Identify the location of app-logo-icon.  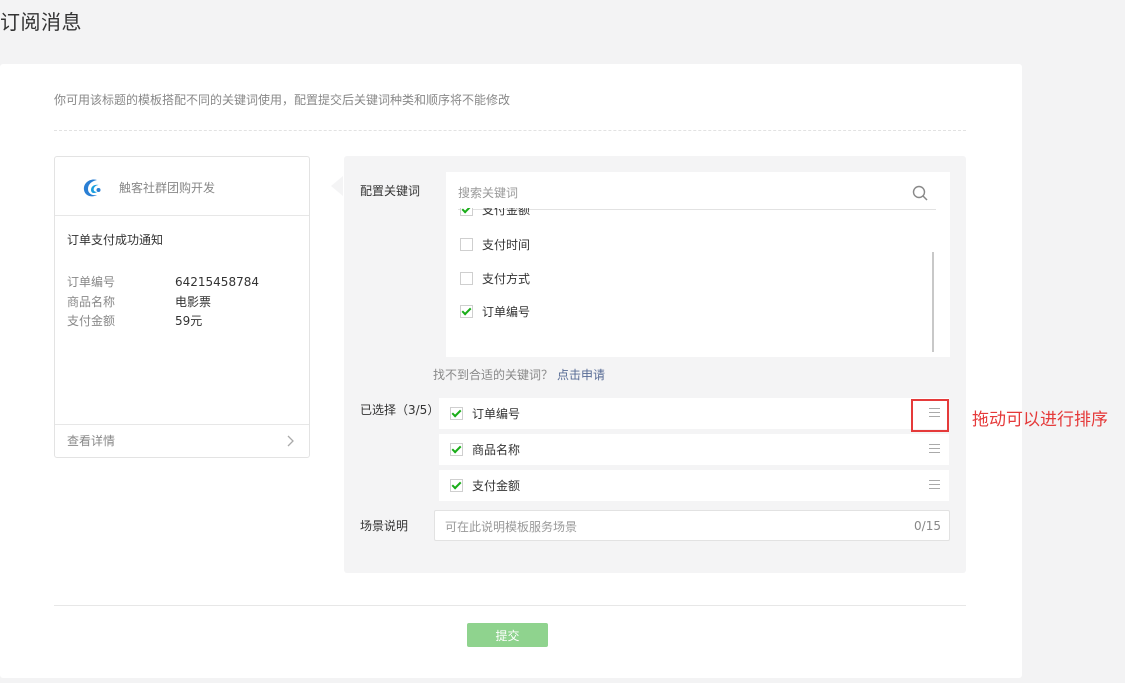
(92, 188).